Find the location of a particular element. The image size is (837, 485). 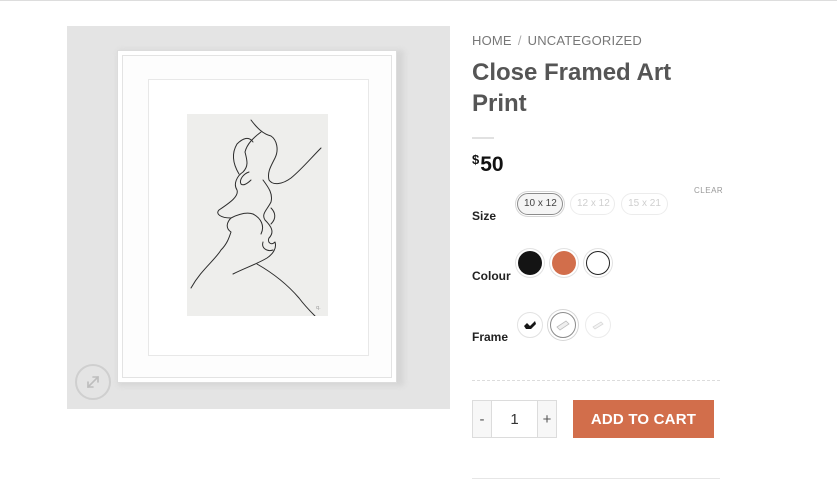

zoom-button is located at coordinates (93, 382).